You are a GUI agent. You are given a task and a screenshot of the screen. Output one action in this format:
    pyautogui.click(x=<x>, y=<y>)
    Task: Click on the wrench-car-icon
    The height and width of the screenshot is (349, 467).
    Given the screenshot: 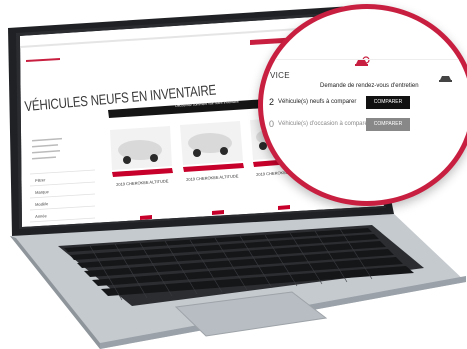 What is the action you would take?
    pyautogui.click(x=362, y=61)
    